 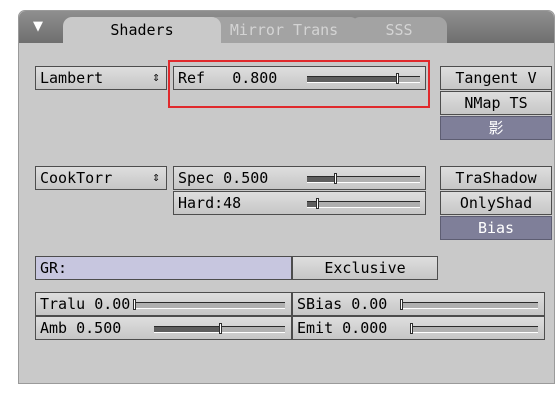 What do you see at coordinates (299, 84) in the screenshot?
I see `selection-highlight` at bounding box center [299, 84].